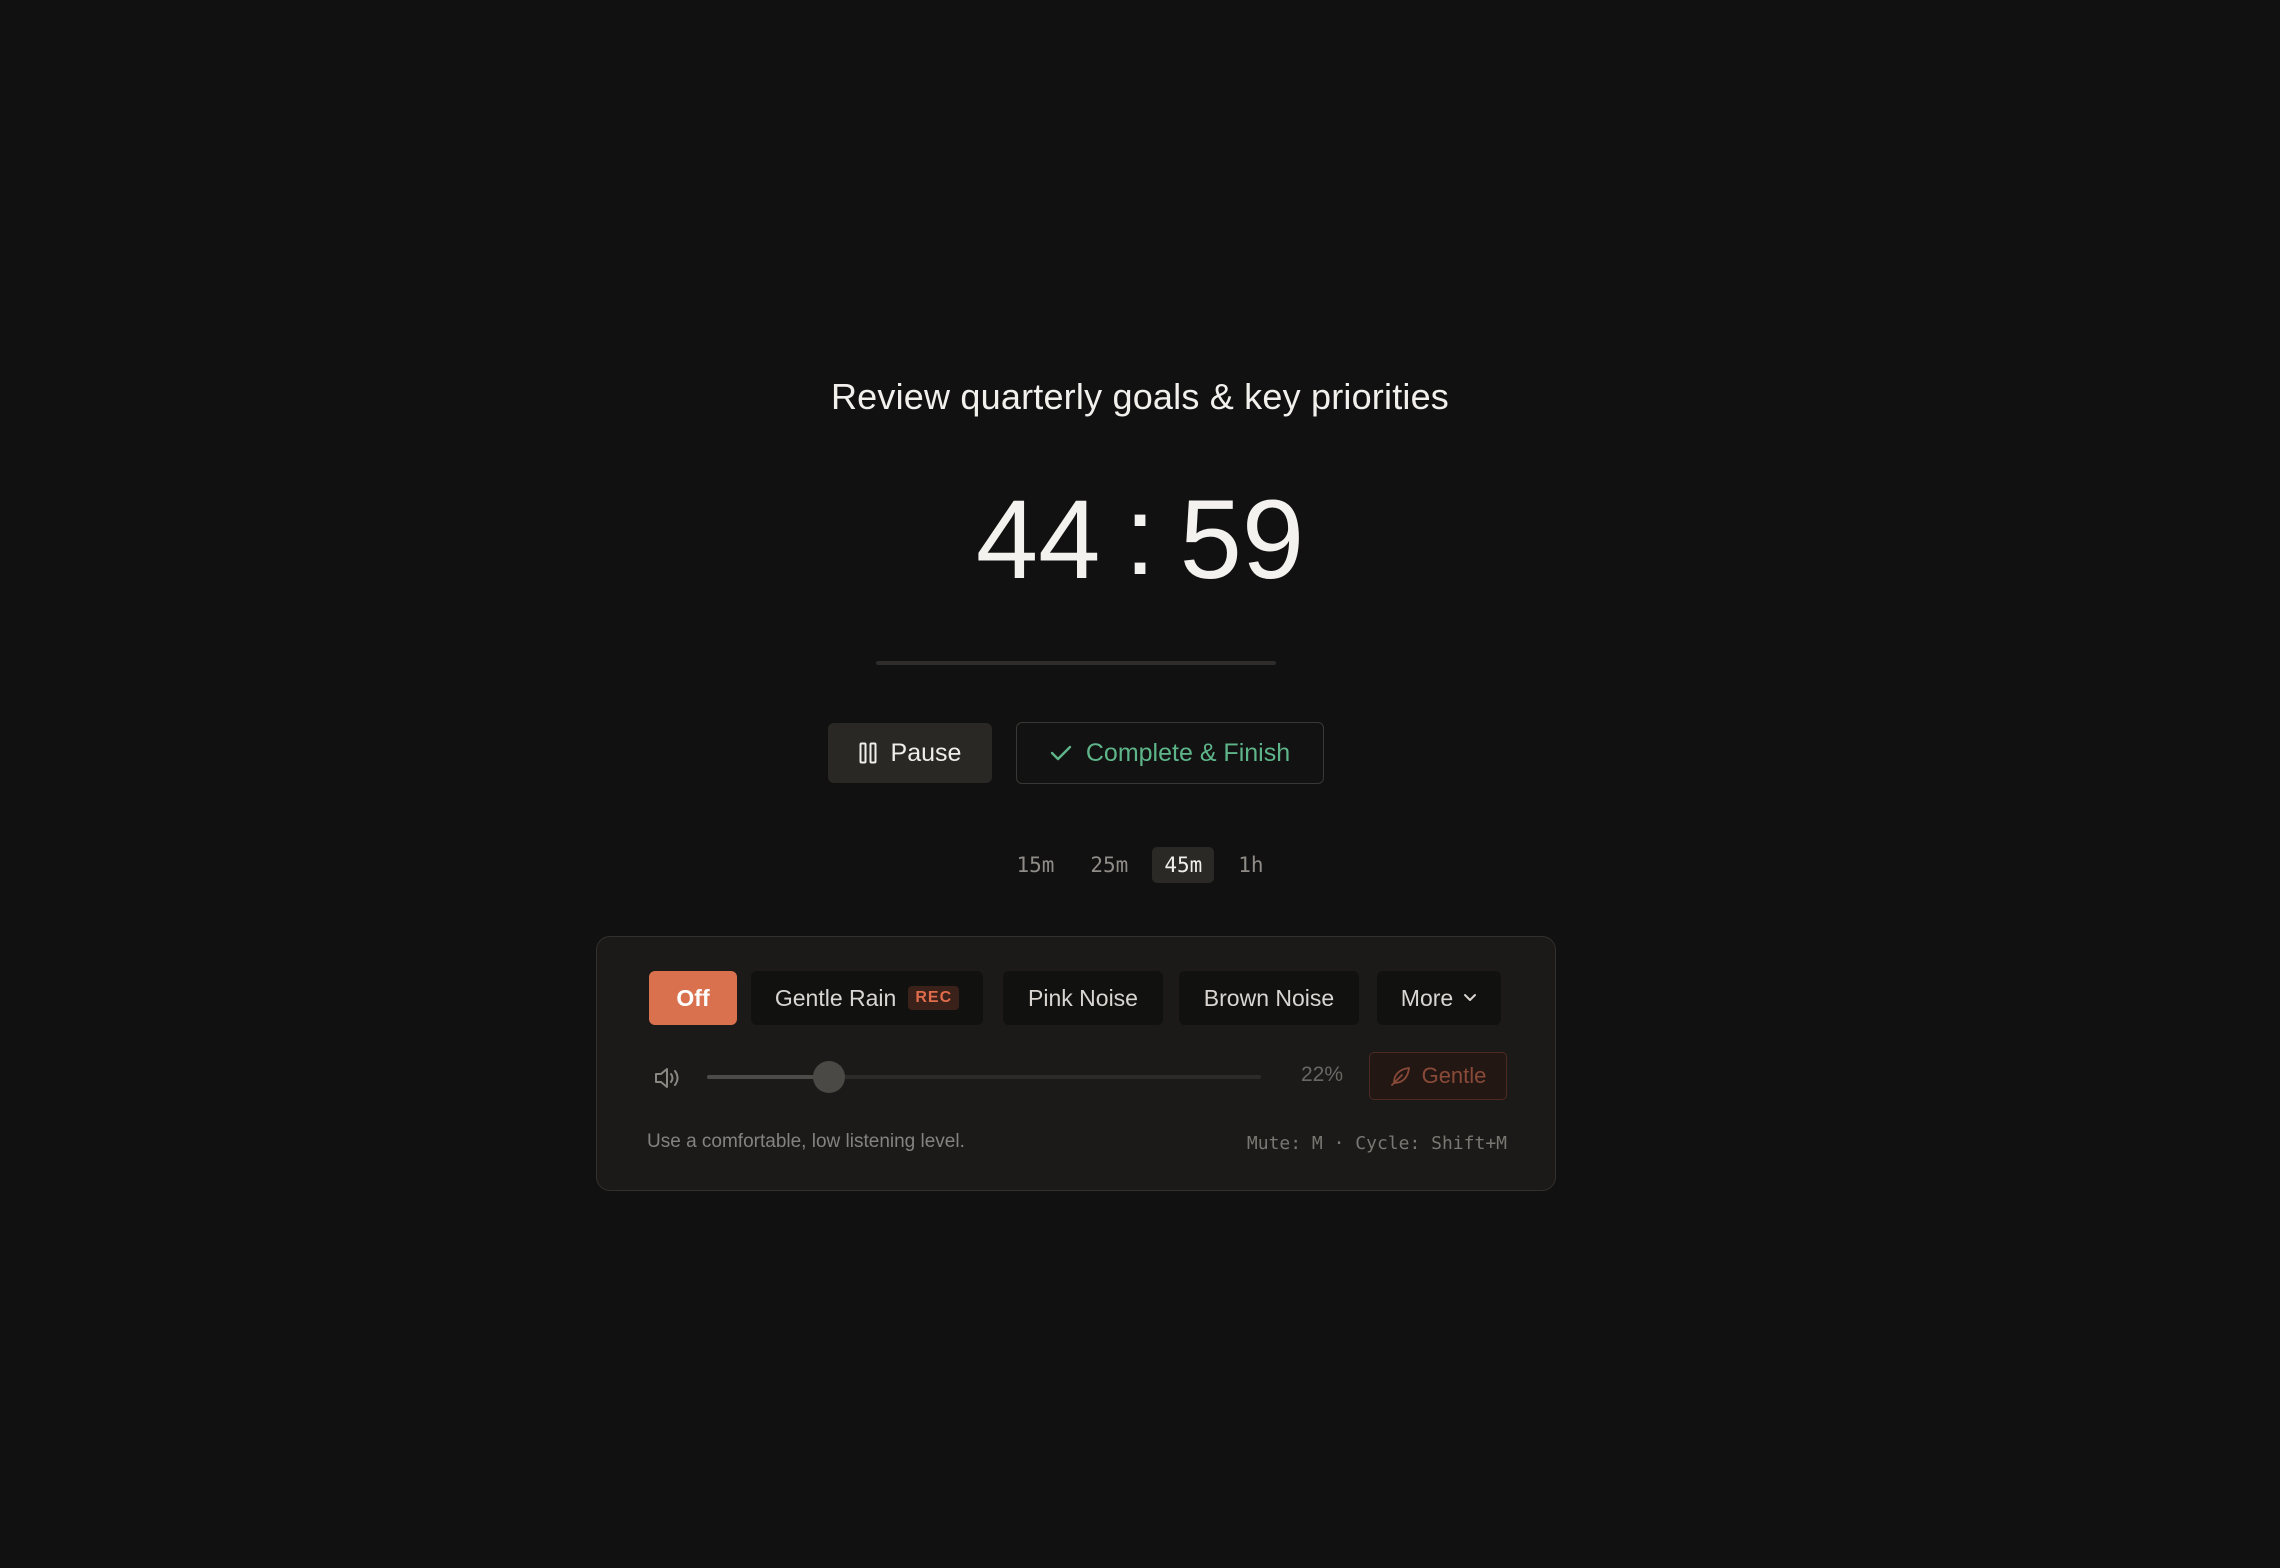 The width and height of the screenshot is (2280, 1568). I want to click on timer-progress-bar, so click(1076, 663).